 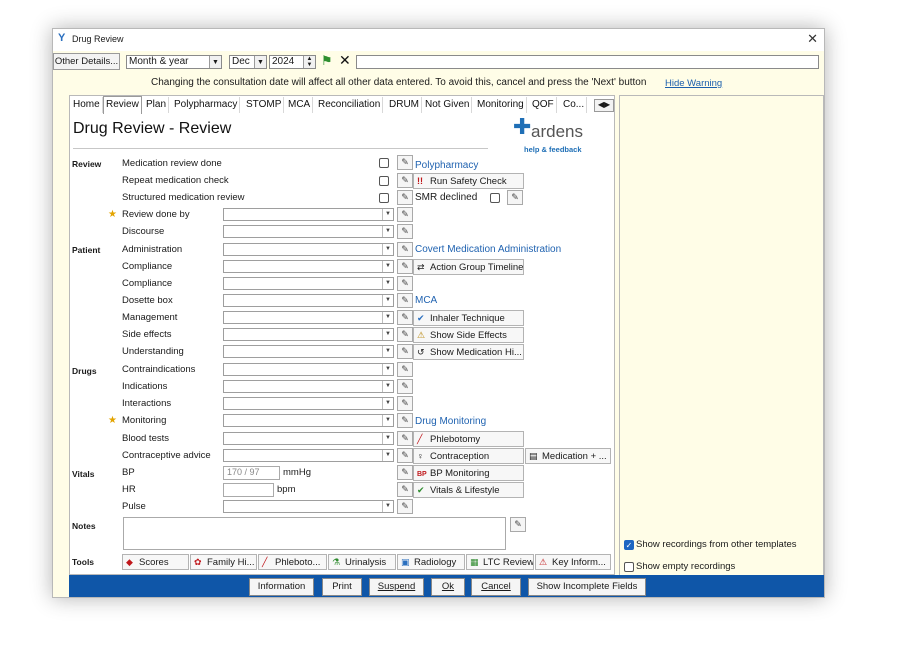 I want to click on year-stepper: 2024 ▲ ▼, so click(x=292, y=62).